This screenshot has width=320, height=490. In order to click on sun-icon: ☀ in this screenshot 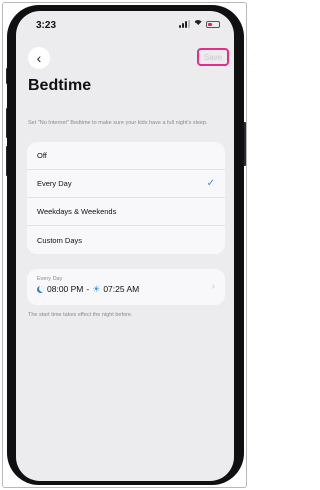, I will do `click(96, 288)`.